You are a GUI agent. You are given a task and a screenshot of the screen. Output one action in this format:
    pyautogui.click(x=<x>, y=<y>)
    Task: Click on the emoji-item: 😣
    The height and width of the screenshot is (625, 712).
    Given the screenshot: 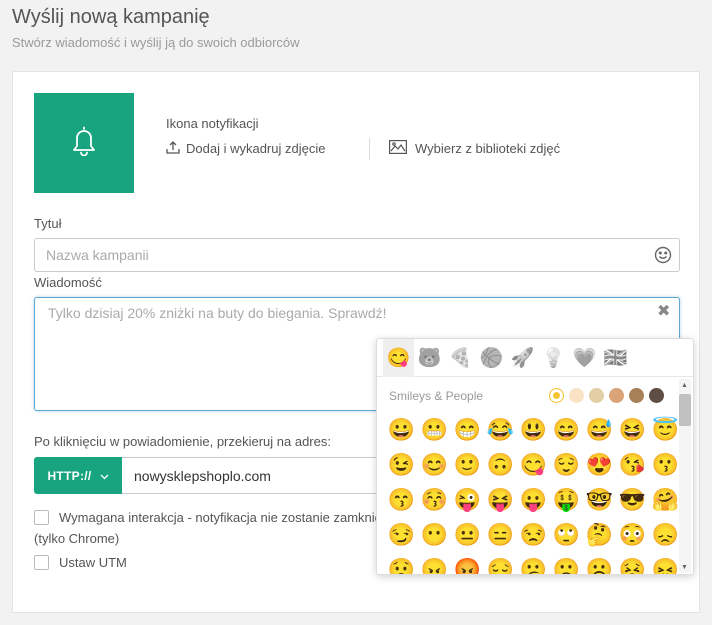 What is the action you would take?
    pyautogui.click(x=632, y=563)
    